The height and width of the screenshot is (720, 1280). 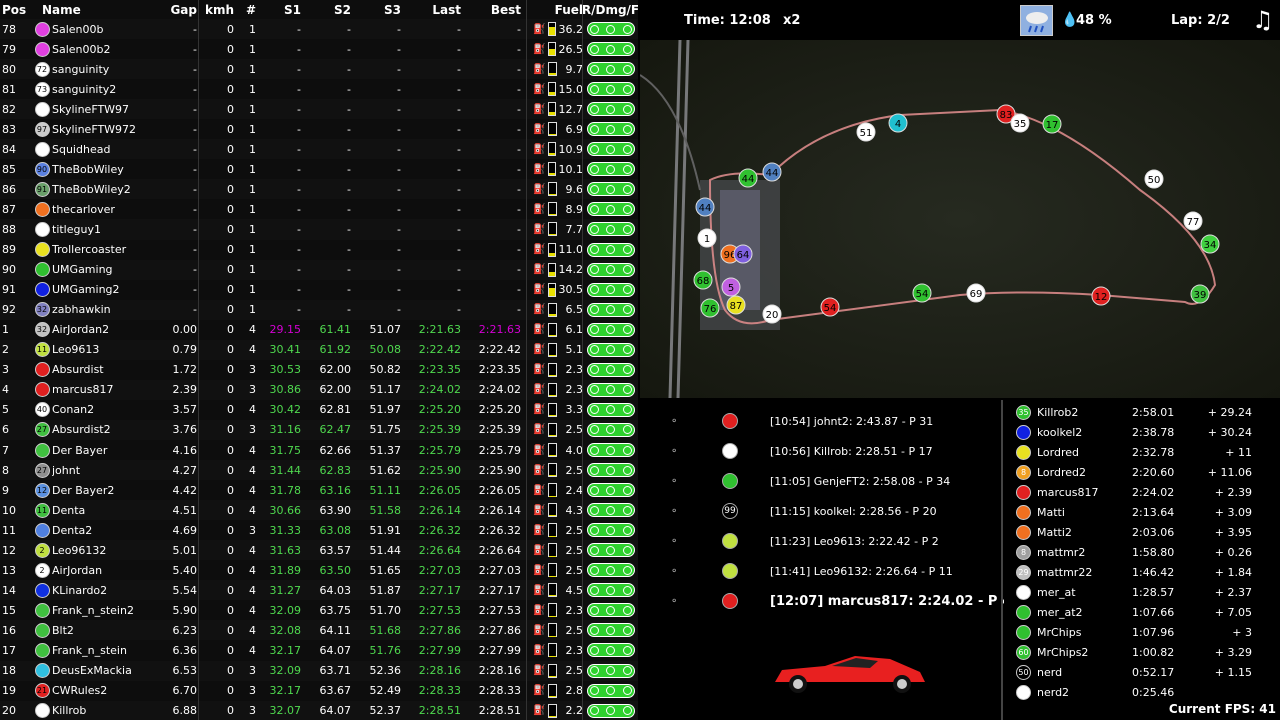 What do you see at coordinates (898, 123) in the screenshot?
I see `car-marker: 4` at bounding box center [898, 123].